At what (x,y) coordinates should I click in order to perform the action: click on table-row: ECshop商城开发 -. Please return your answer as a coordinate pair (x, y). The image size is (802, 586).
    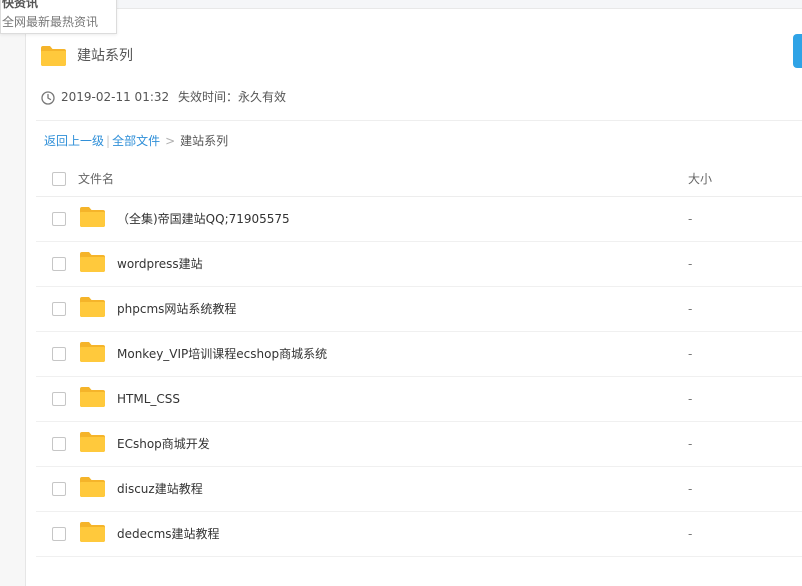
    Looking at the image, I should click on (419, 444).